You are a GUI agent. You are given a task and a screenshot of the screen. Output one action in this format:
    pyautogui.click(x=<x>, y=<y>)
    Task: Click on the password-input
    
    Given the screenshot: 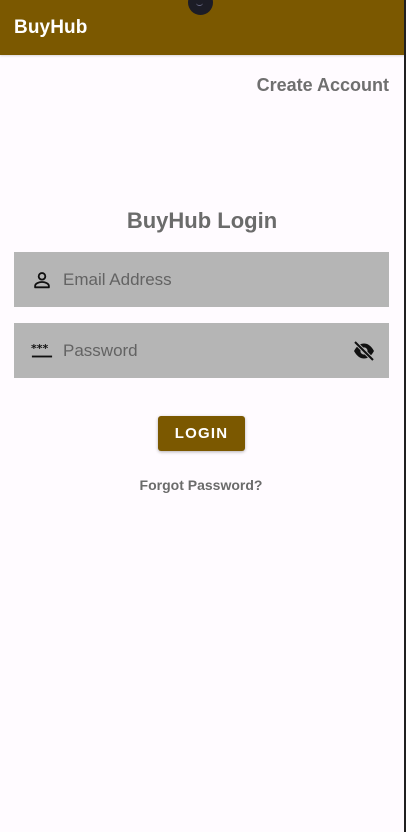 What is the action you would take?
    pyautogui.click(x=203, y=350)
    